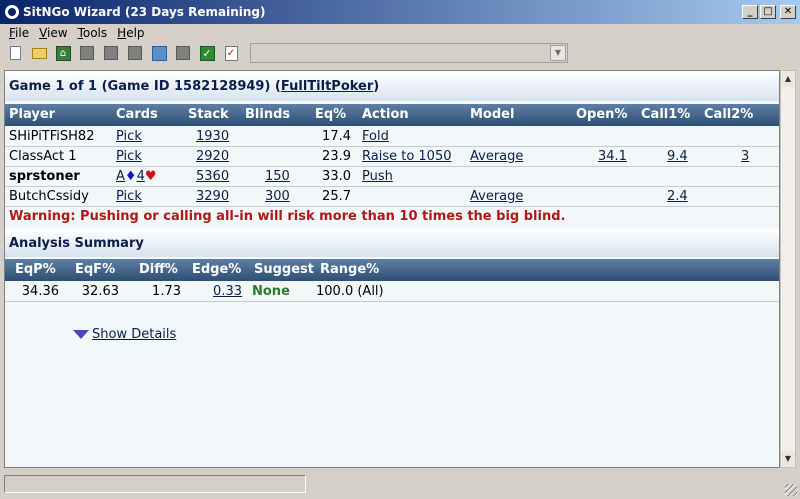 This screenshot has height=499, width=800. I want to click on col-eq: Eq%, so click(331, 114).